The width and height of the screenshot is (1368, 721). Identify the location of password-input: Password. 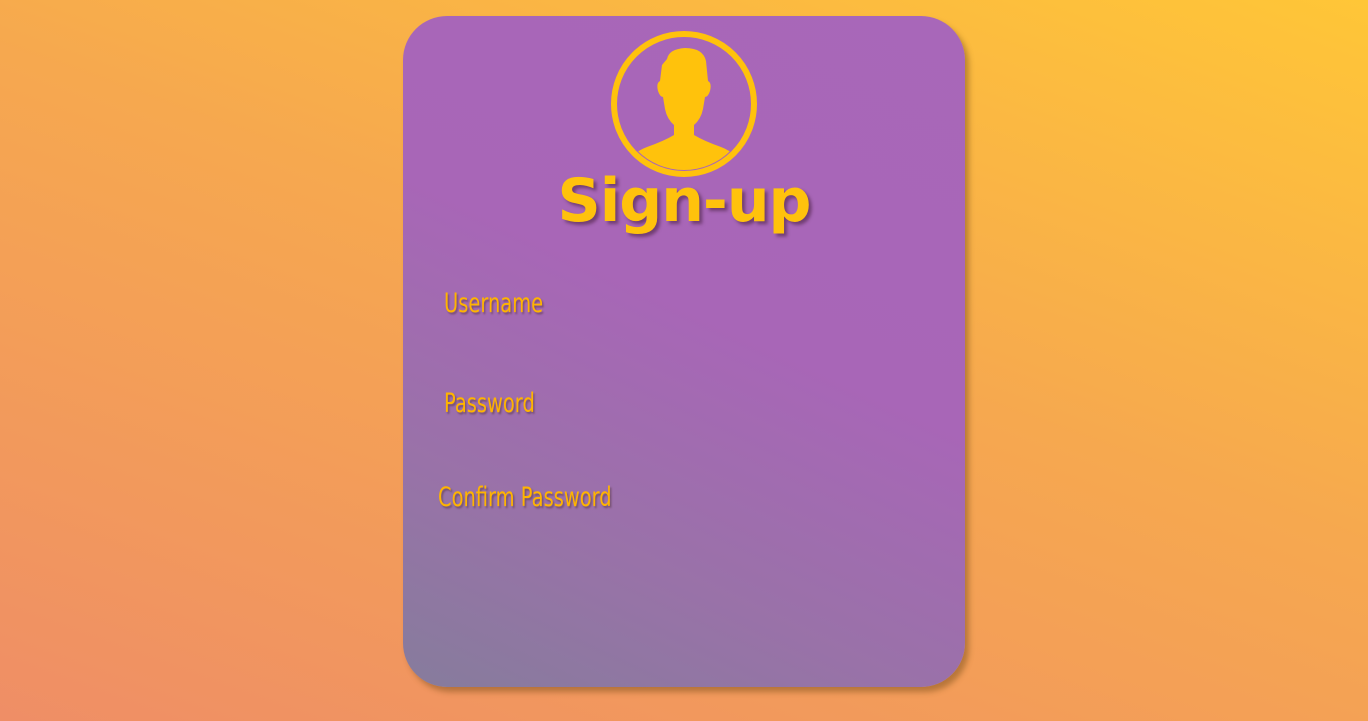
(489, 403).